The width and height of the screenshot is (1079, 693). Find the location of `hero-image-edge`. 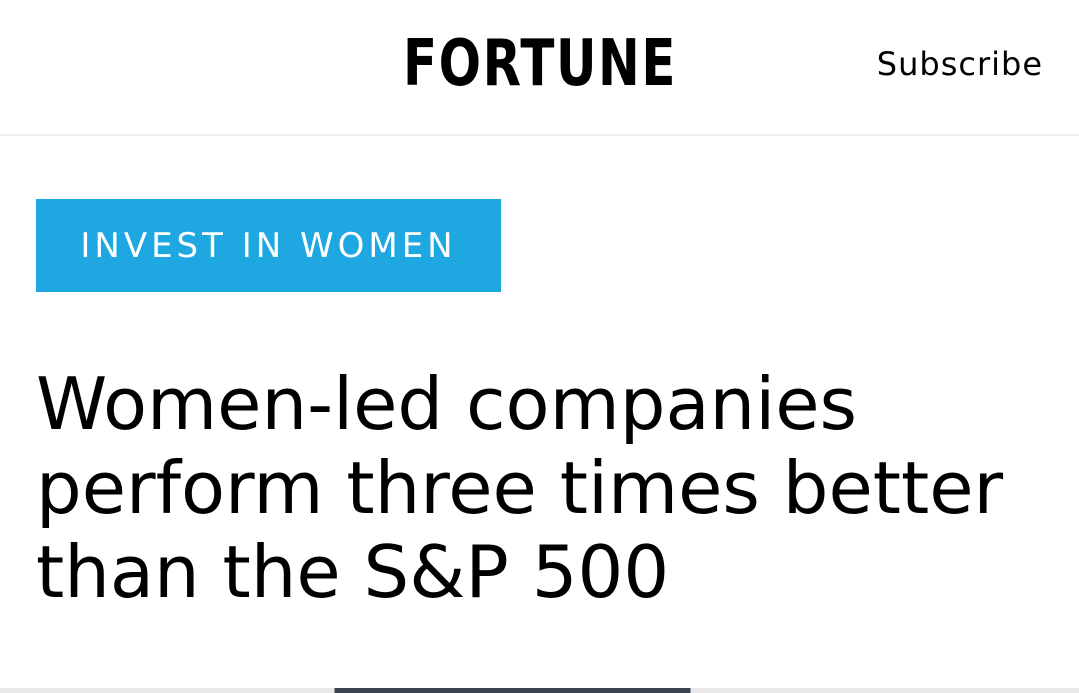

hero-image-edge is located at coordinates (539, 690).